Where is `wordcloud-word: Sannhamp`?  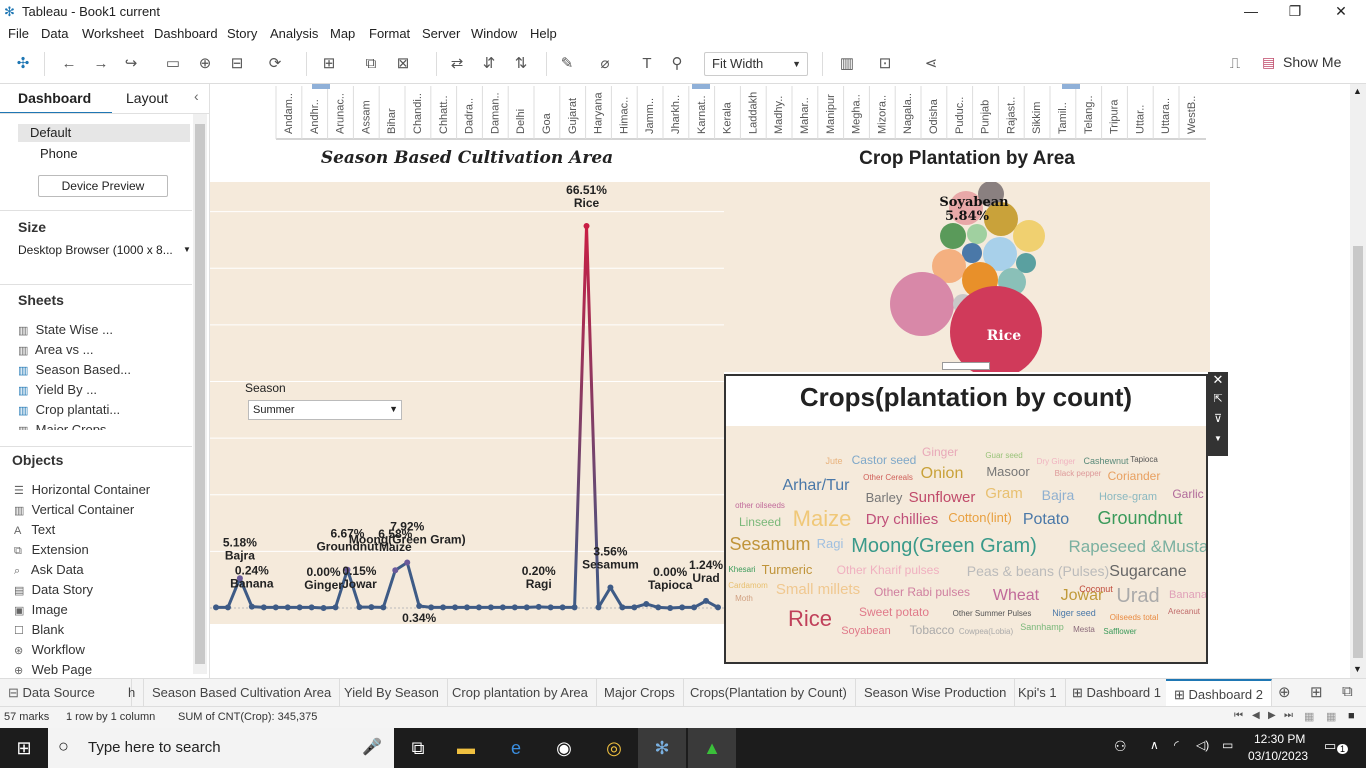 wordcloud-word: Sannhamp is located at coordinates (1042, 627).